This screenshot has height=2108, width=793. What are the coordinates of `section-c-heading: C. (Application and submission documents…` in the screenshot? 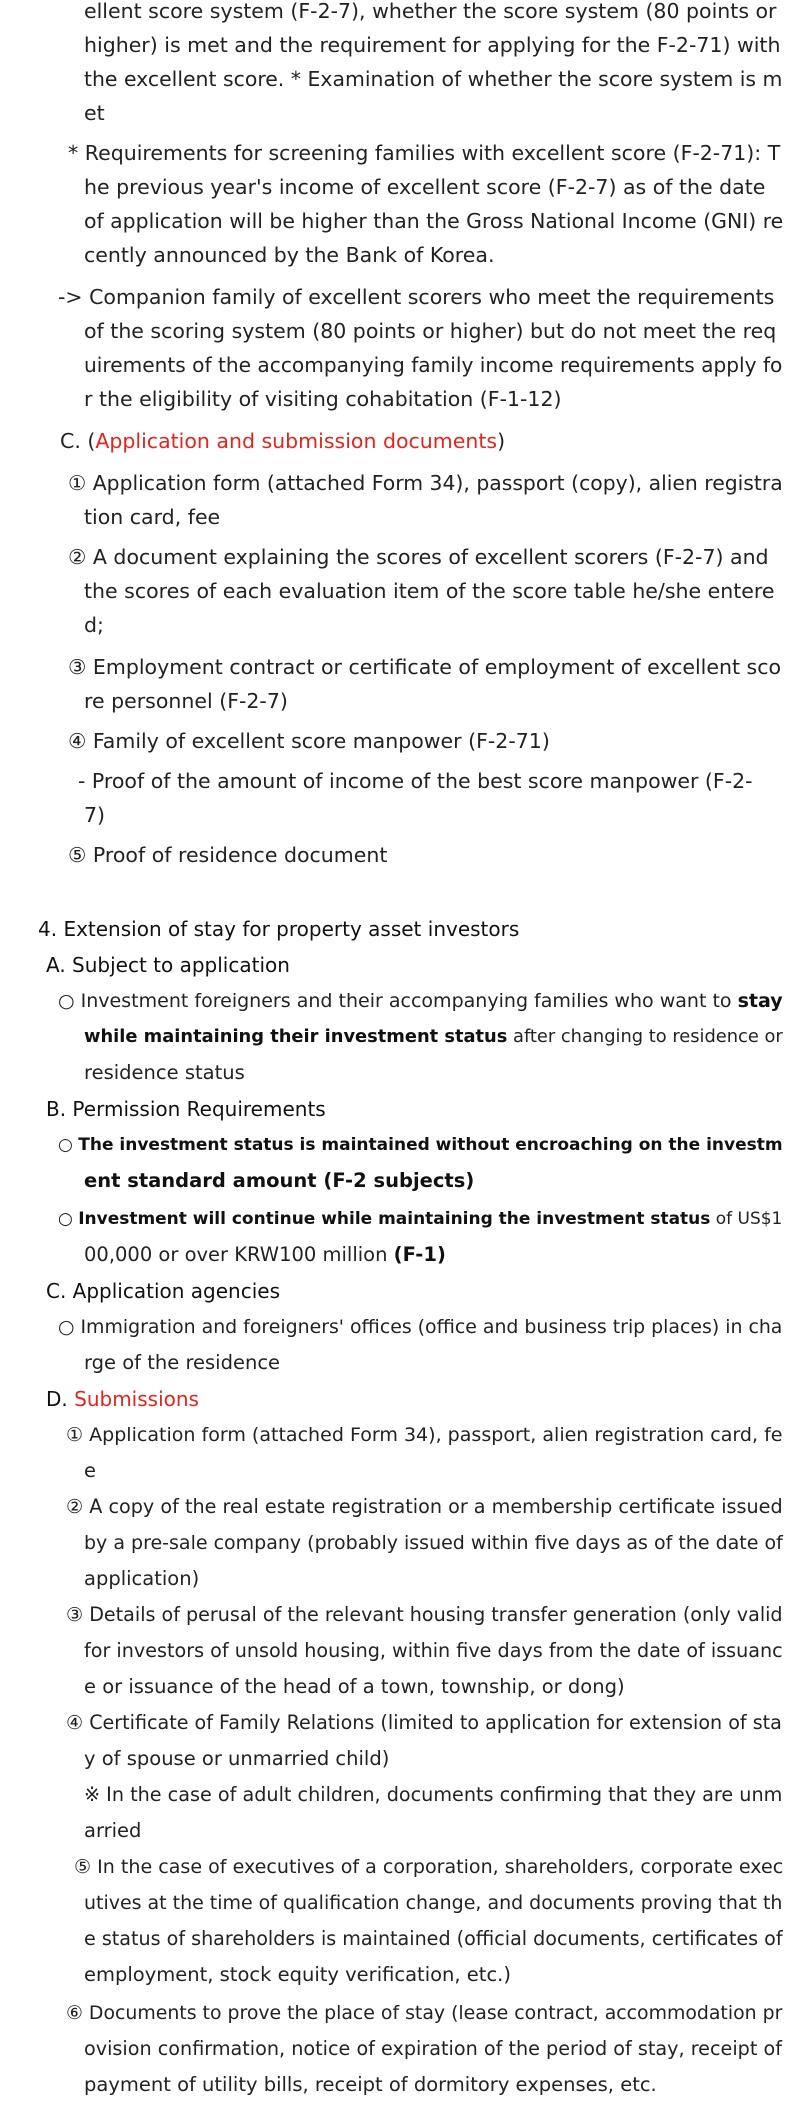 It's located at (282, 441).